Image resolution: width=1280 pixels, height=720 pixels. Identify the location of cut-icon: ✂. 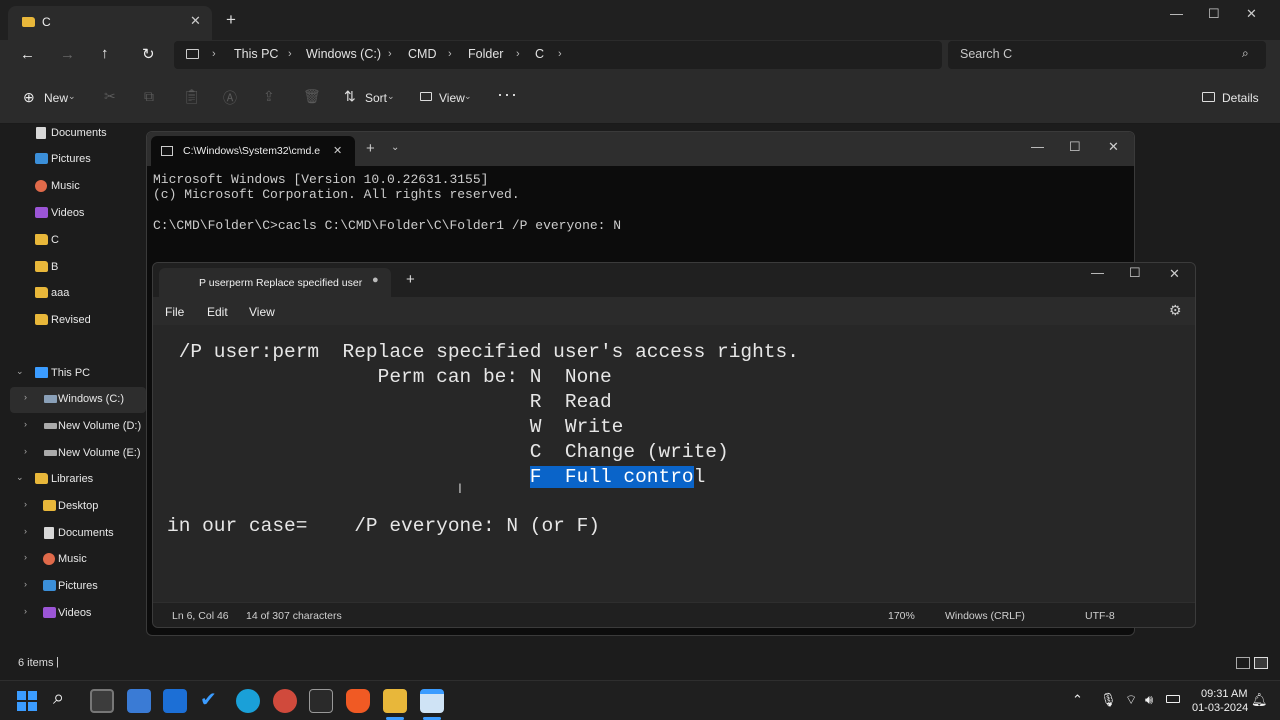
(110, 96).